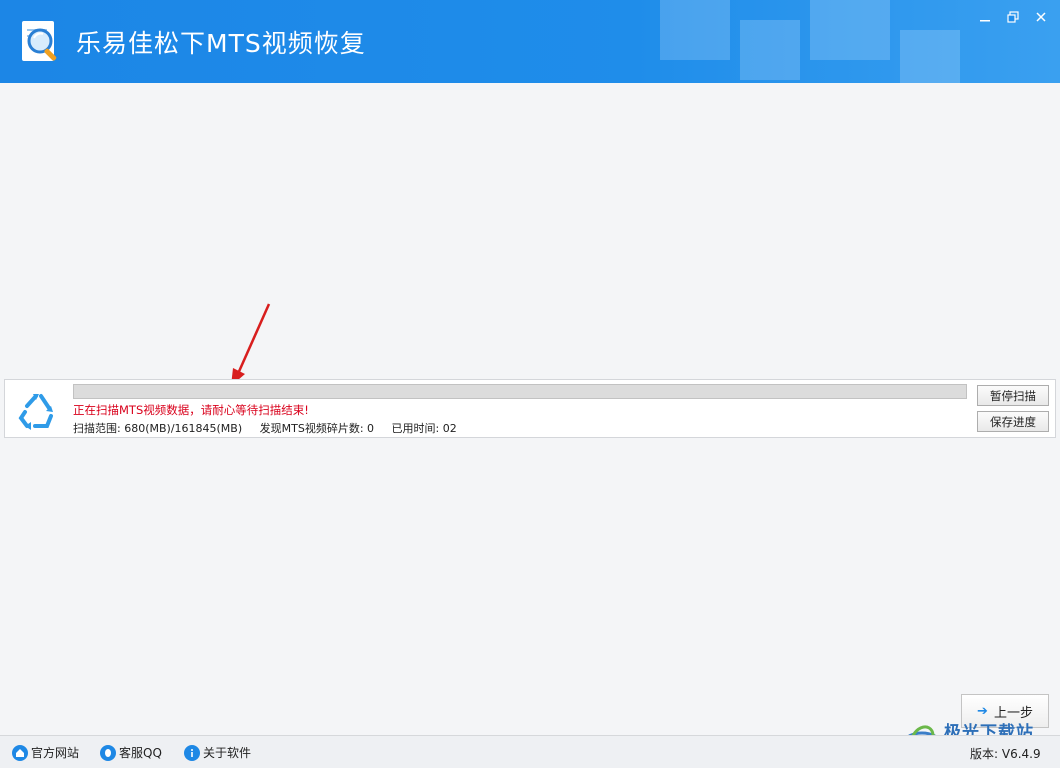 Image resolution: width=1060 pixels, height=768 pixels. Describe the element at coordinates (55, 753) in the screenshot. I see `official-site-label: 官方网站` at that location.